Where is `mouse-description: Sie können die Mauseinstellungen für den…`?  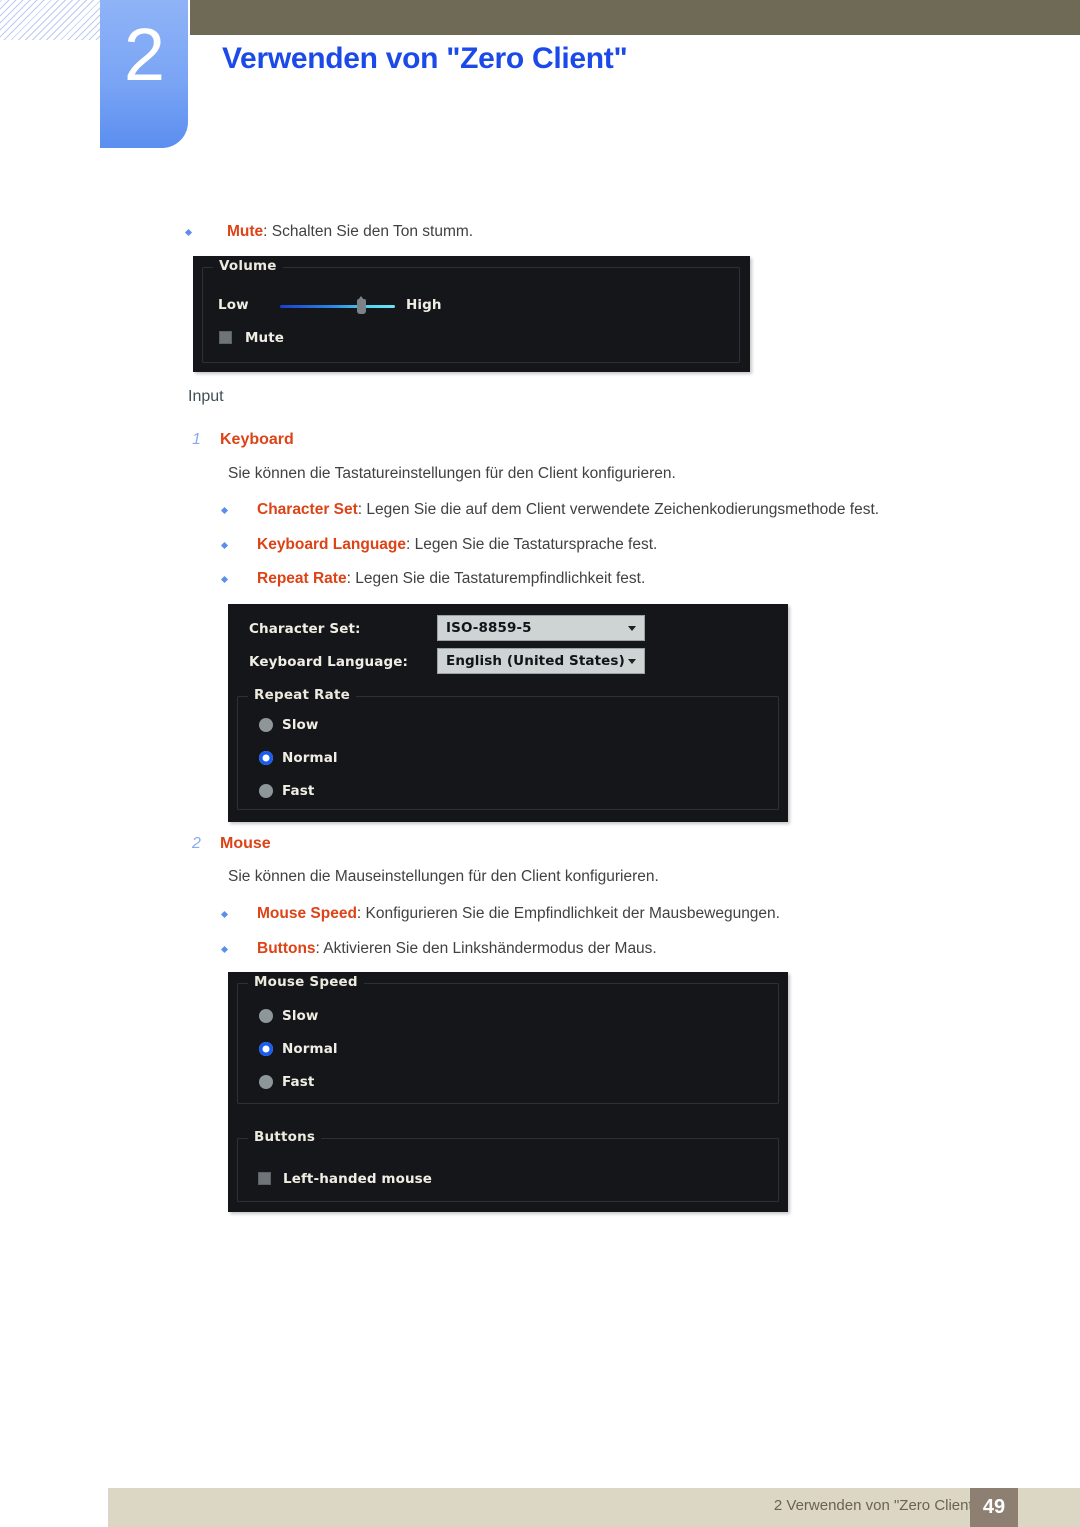
mouse-description: Sie können die Mauseinstellungen für den… is located at coordinates (443, 876).